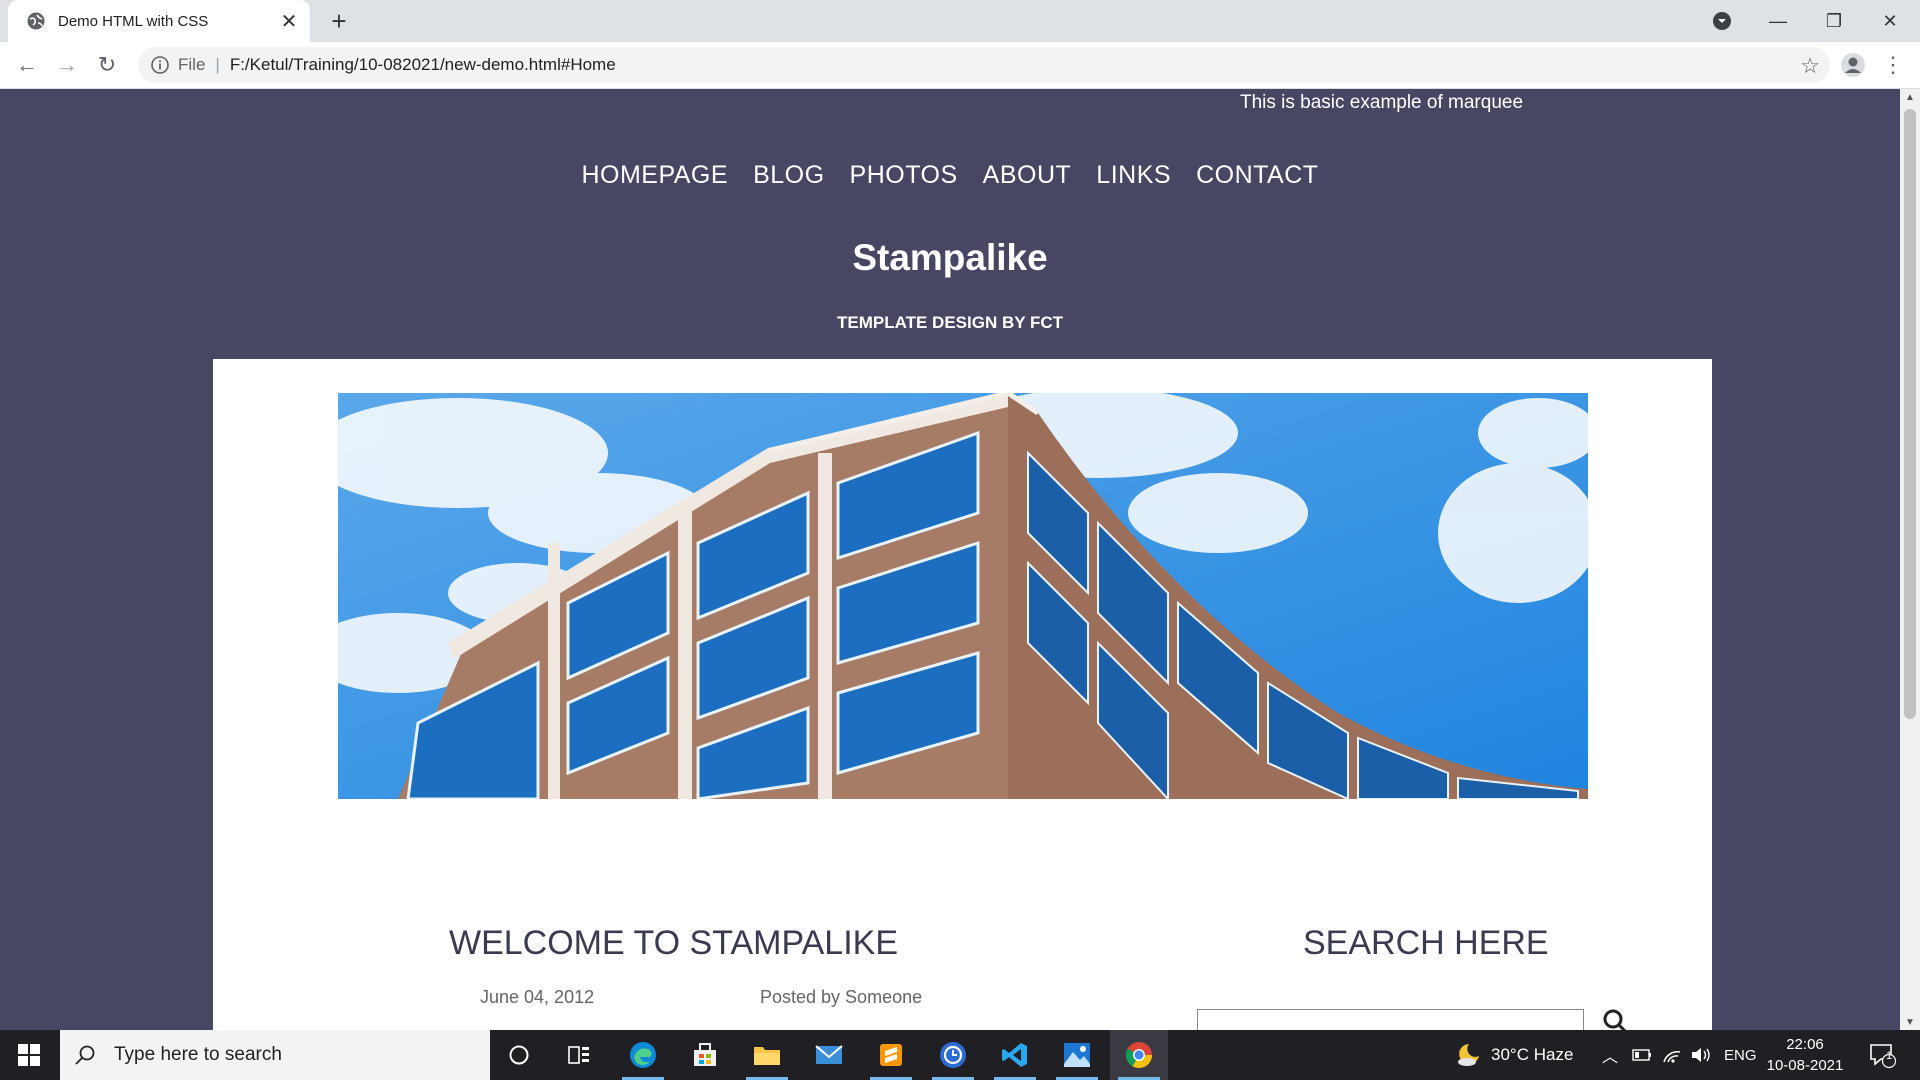  Describe the element at coordinates (950, 257) in the screenshot. I see `site-title: Stampalike` at that location.